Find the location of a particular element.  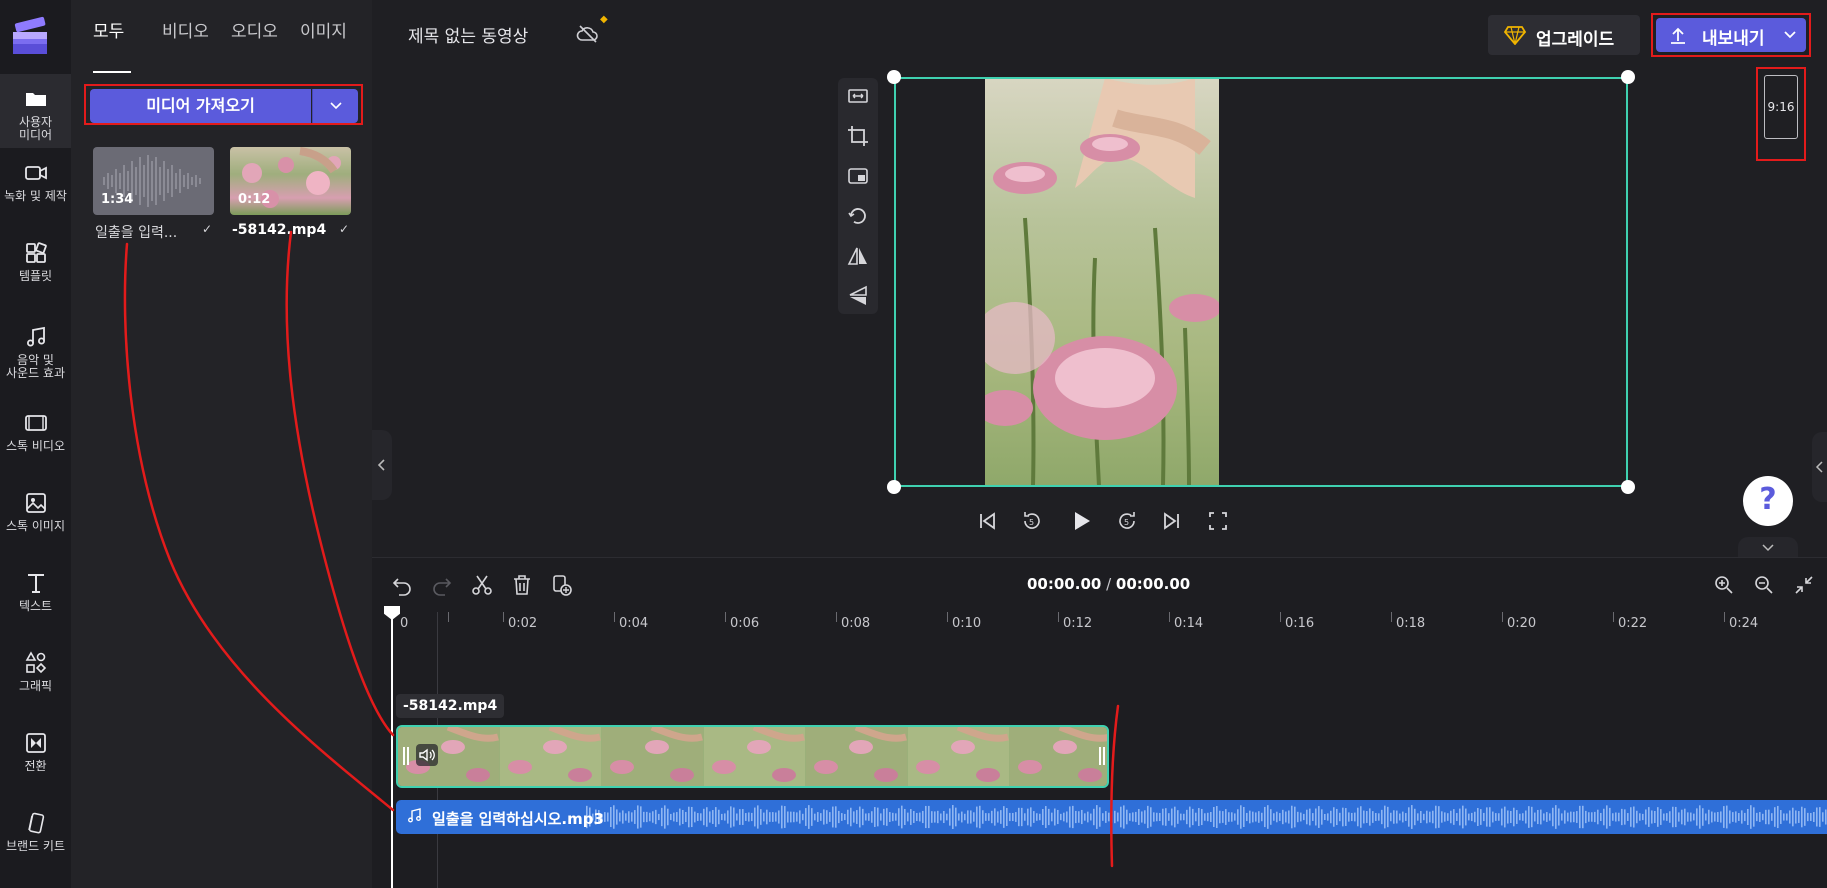

rail-item-label: 음악 및 사운드 효과 is located at coordinates (35, 366).